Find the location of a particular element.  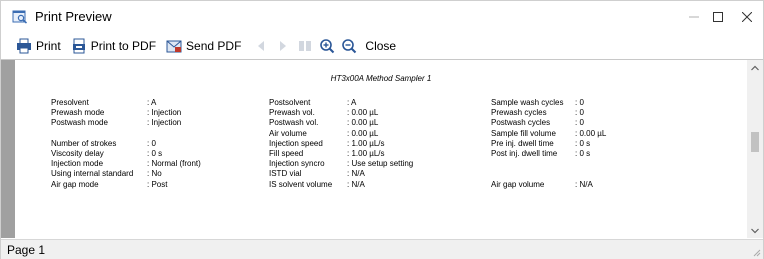

window-title: Print Preview is located at coordinates (73, 16).